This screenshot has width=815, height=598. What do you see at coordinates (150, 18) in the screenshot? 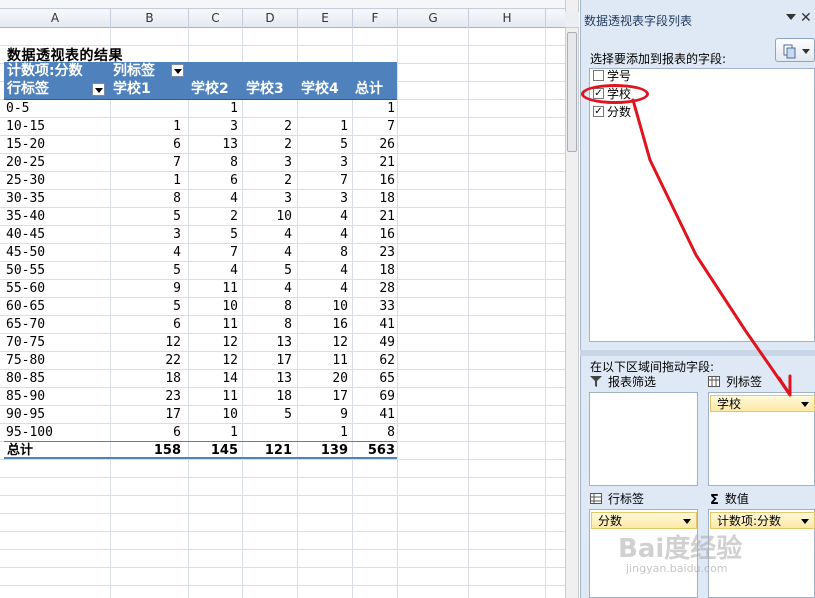
I see `column-header-b: B` at bounding box center [150, 18].